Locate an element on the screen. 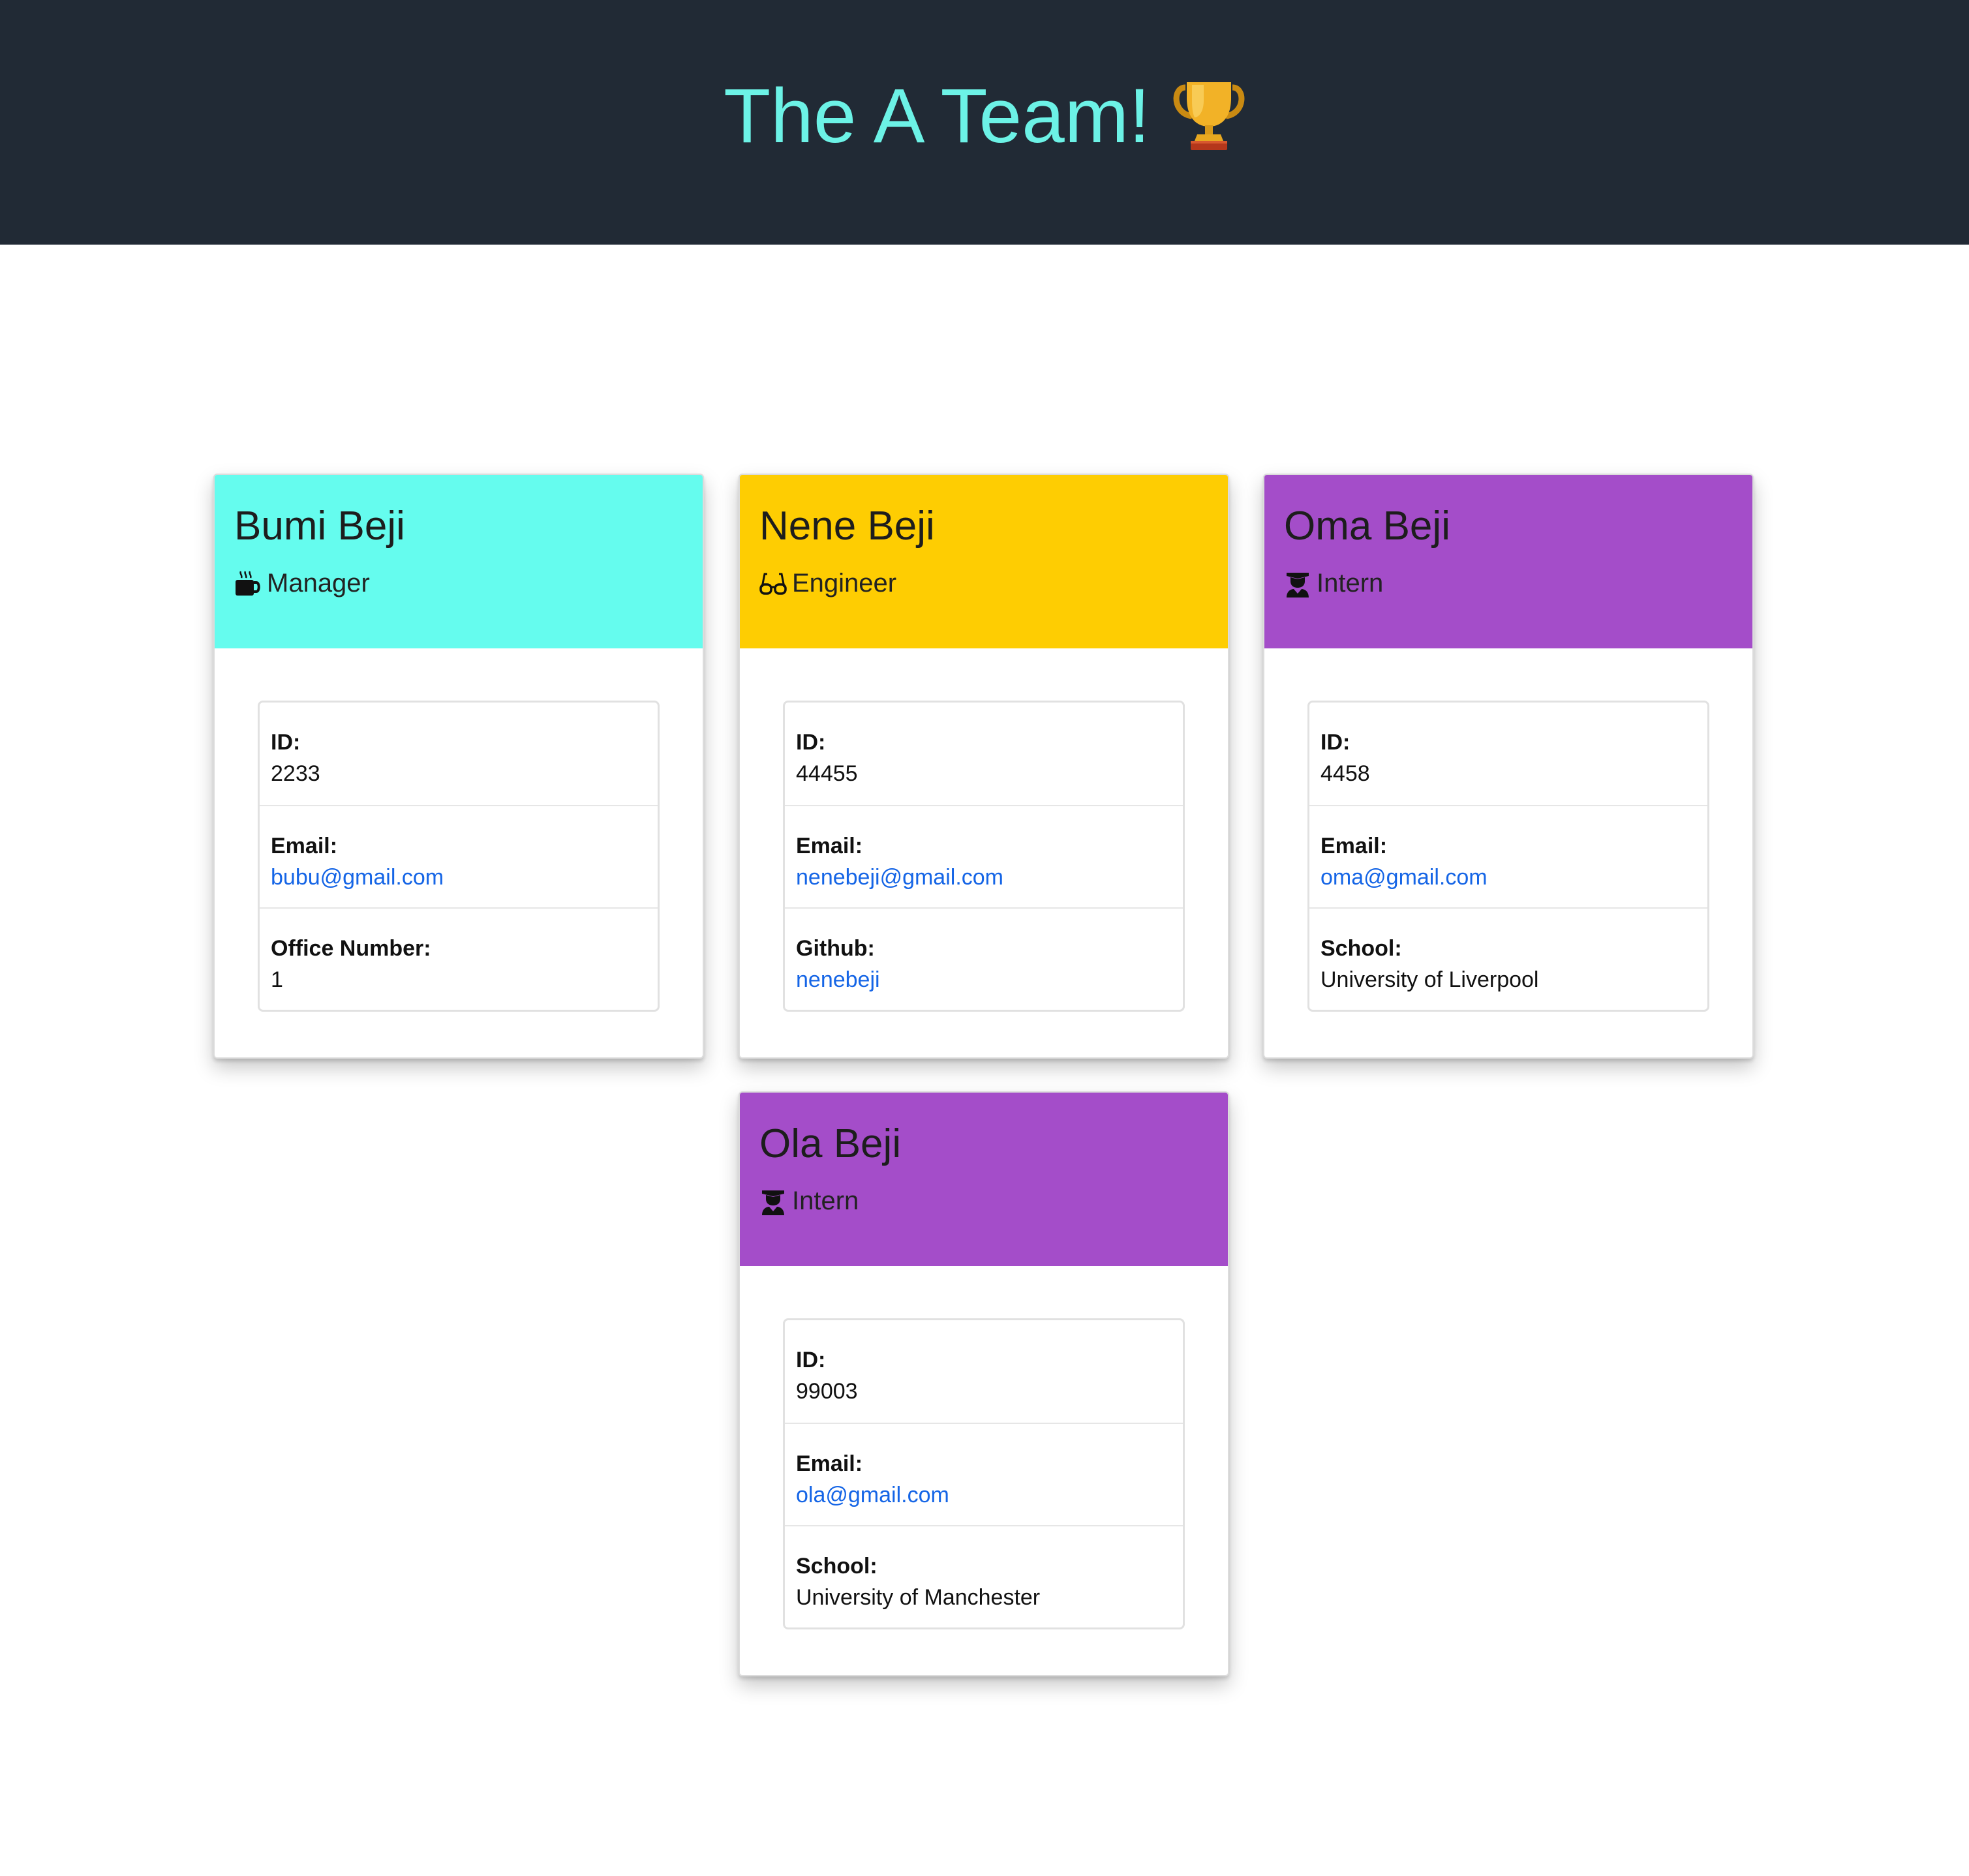  office-number-label: Office Number: is located at coordinates (351, 948).